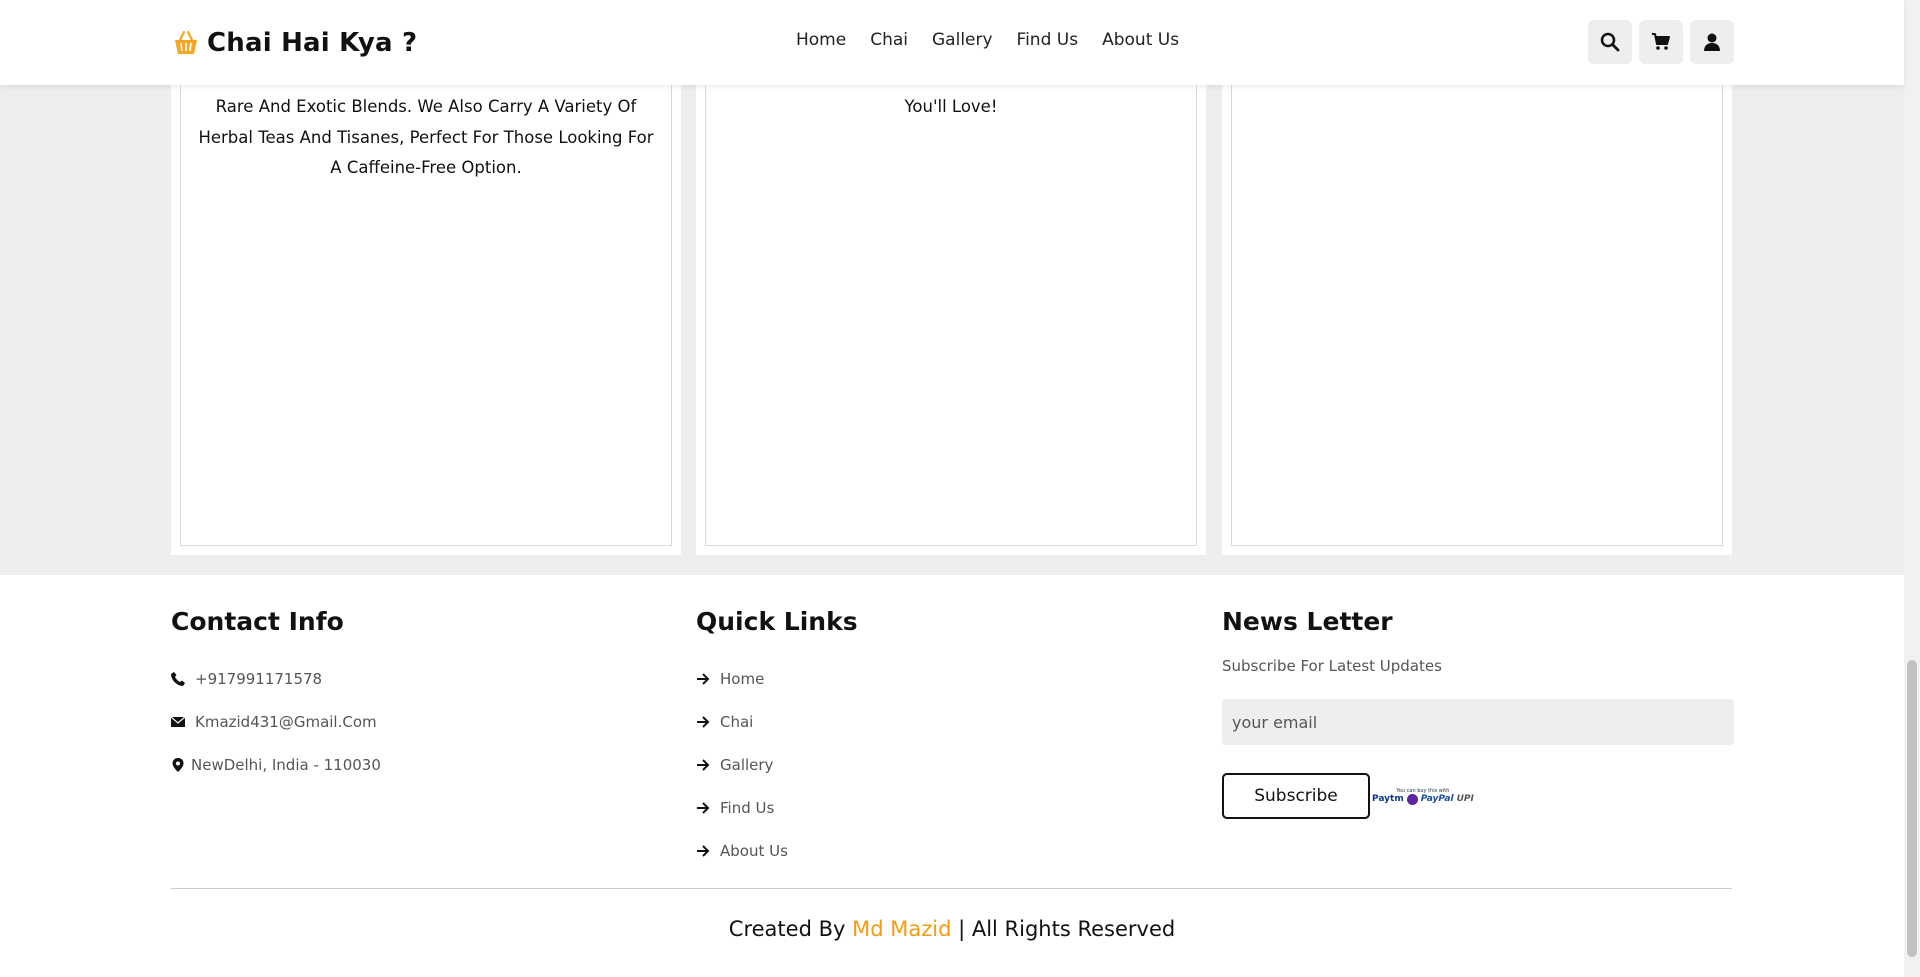 The image size is (1920, 977). Describe the element at coordinates (754, 850) in the screenshot. I see `quick-link-label: About Us` at that location.